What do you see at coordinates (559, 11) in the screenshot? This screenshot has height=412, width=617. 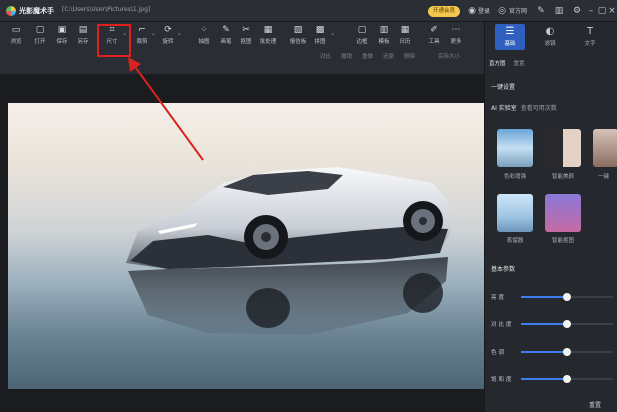 I see `shirt-icon: ▥` at bounding box center [559, 11].